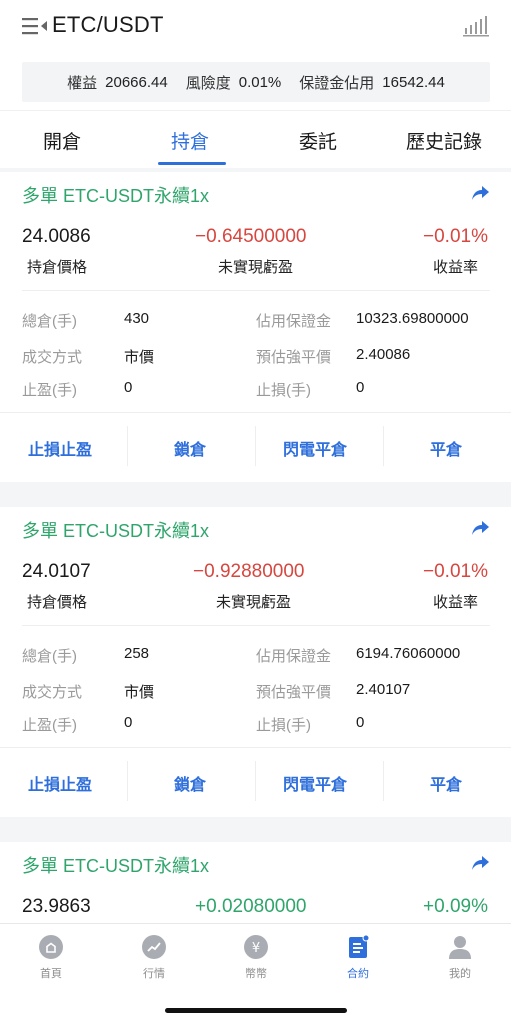 This screenshot has width=511, height=1024. What do you see at coordinates (62, 140) in the screenshot?
I see `tab-open: 開倉` at bounding box center [62, 140].